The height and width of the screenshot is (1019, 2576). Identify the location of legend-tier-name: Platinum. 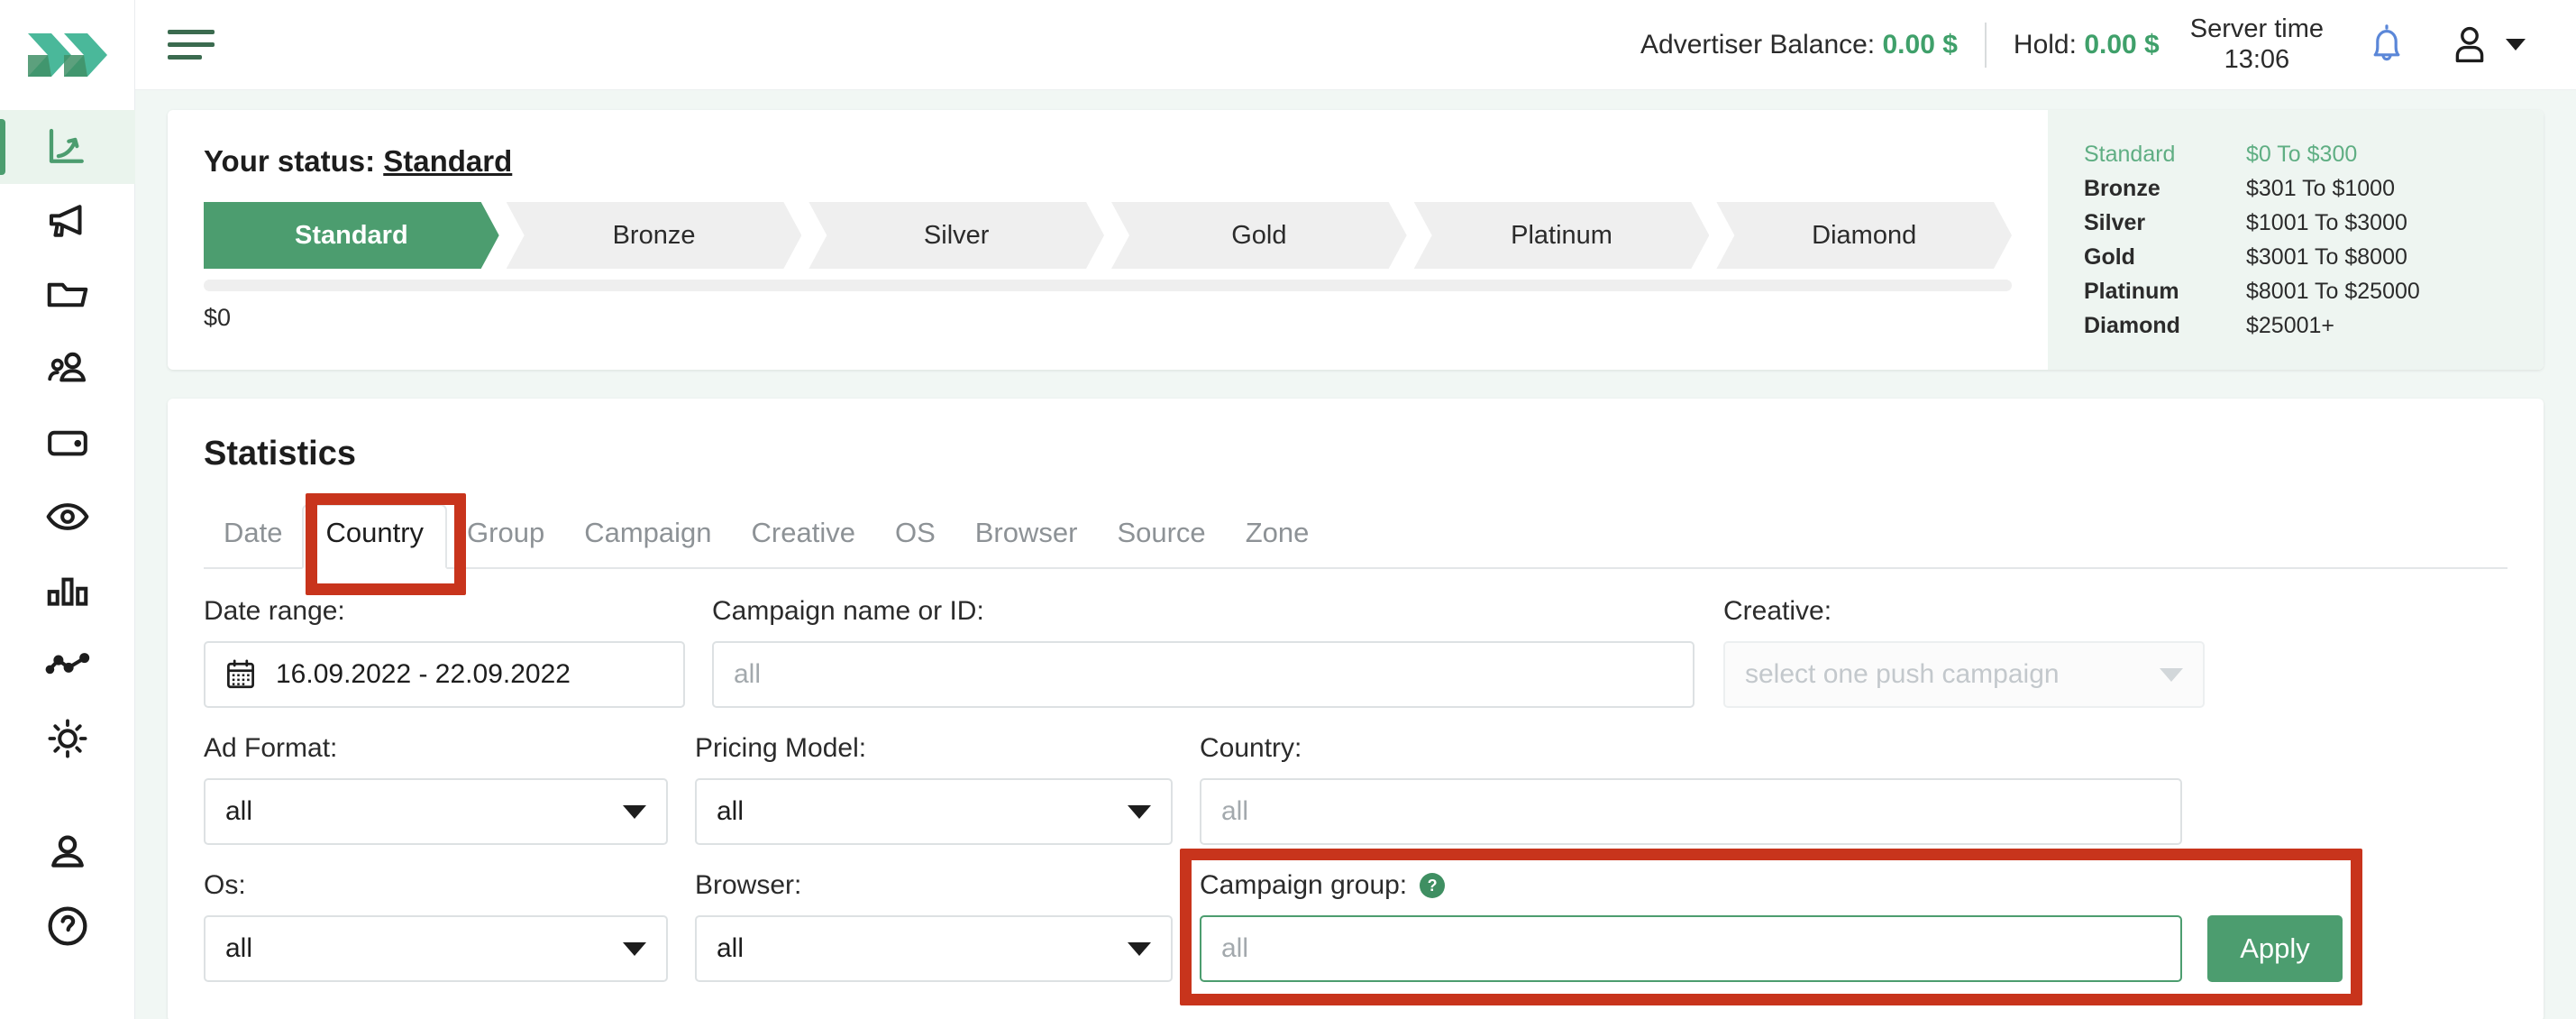
(2131, 291).